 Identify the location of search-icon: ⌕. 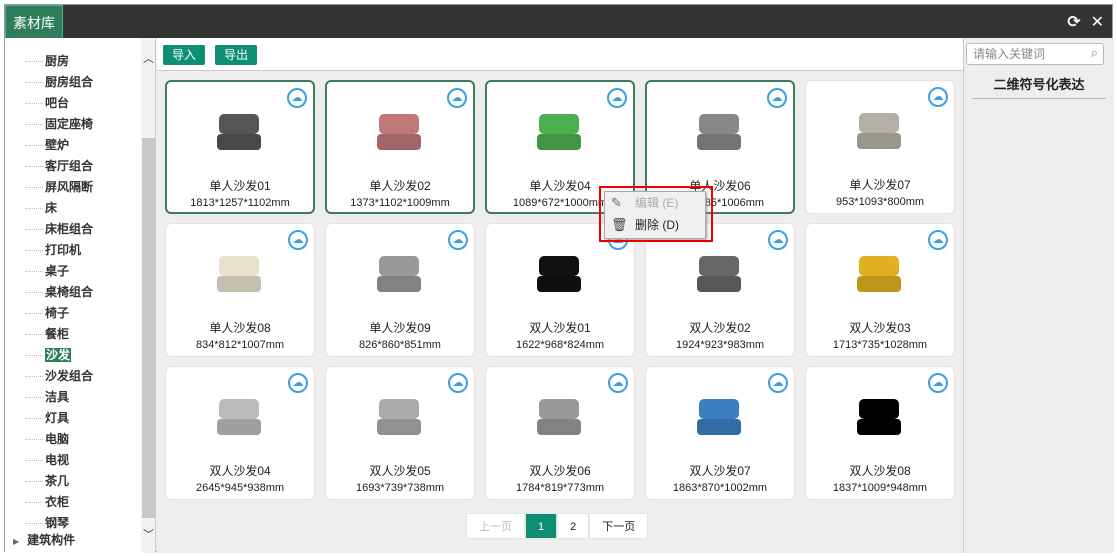
(1094, 53).